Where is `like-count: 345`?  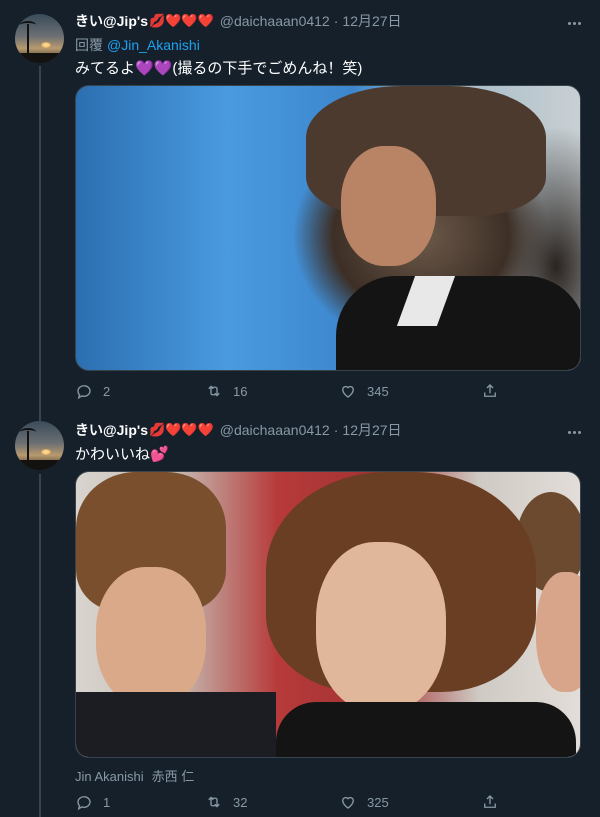
like-count: 345 is located at coordinates (378, 391).